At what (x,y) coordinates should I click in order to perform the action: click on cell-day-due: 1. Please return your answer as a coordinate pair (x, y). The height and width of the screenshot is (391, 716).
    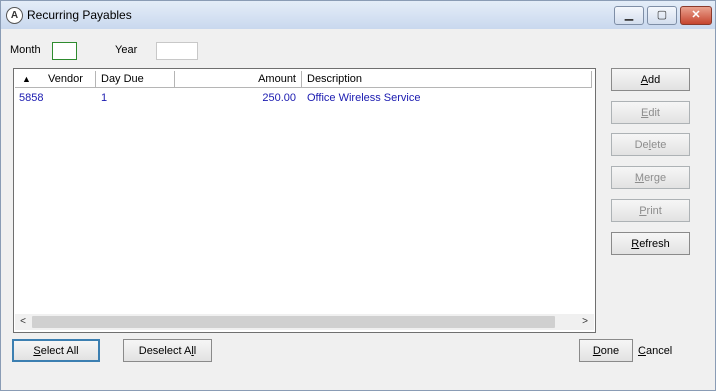
    Looking at the image, I should click on (104, 98).